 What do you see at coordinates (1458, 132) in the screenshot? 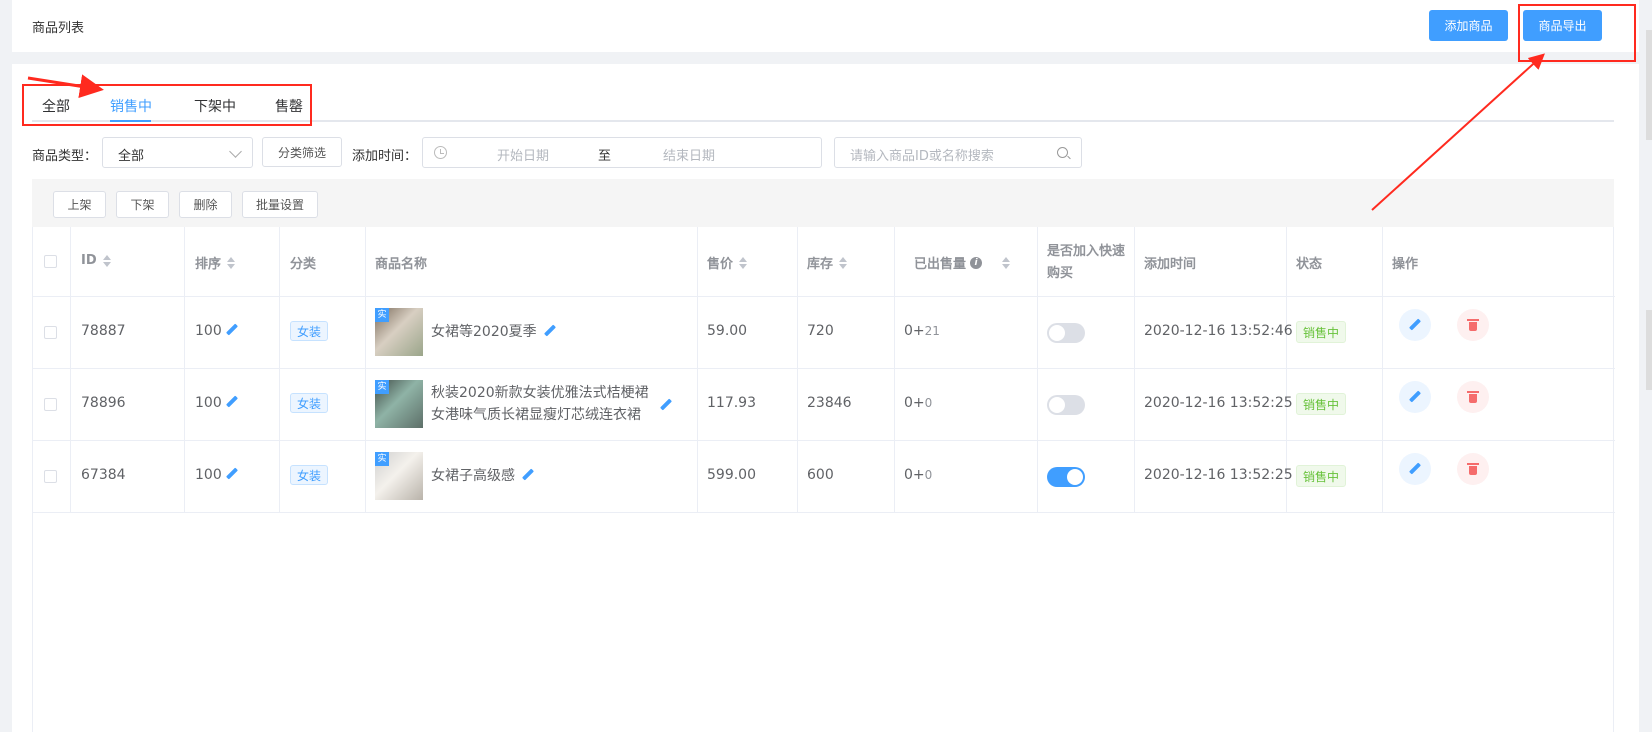
I see `arrow-to-export` at bounding box center [1458, 132].